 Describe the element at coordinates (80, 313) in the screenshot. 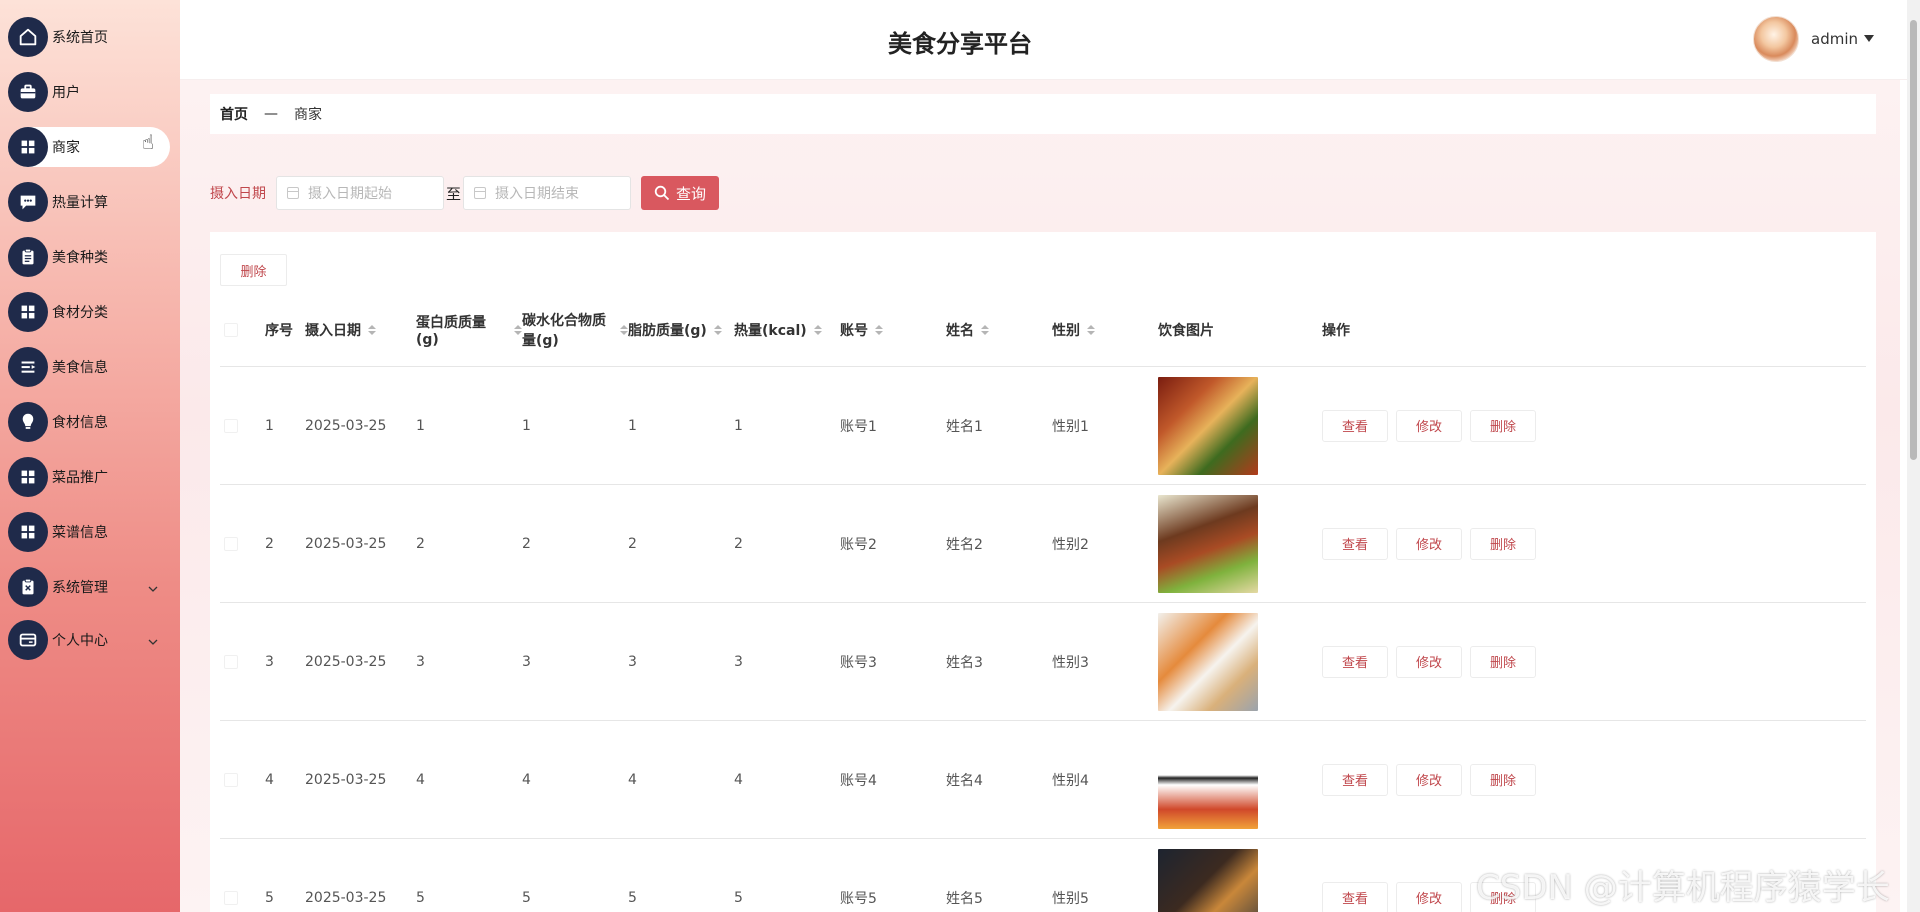

I see `sidebar-item-label: 食材分类` at that location.